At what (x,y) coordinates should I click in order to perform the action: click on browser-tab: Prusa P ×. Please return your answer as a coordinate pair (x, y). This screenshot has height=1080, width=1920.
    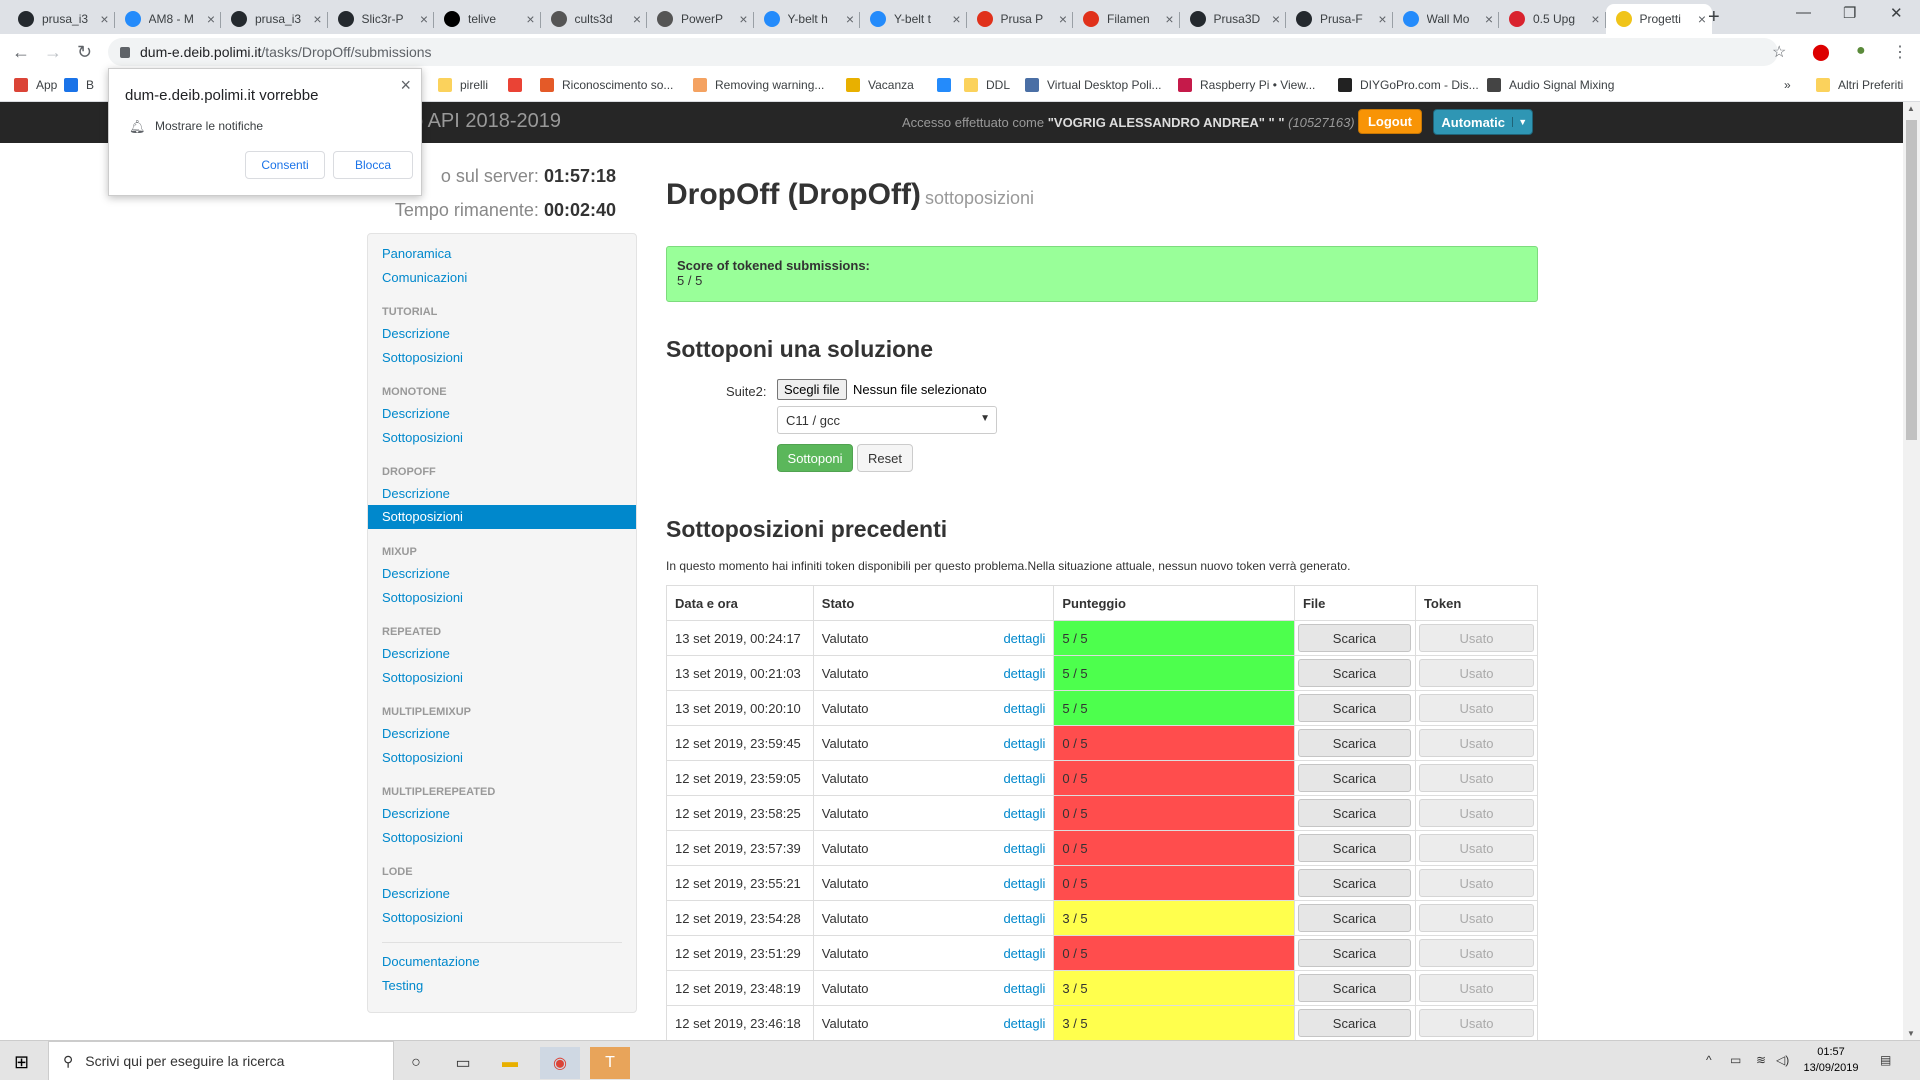
    Looking at the image, I should click on (1020, 19).